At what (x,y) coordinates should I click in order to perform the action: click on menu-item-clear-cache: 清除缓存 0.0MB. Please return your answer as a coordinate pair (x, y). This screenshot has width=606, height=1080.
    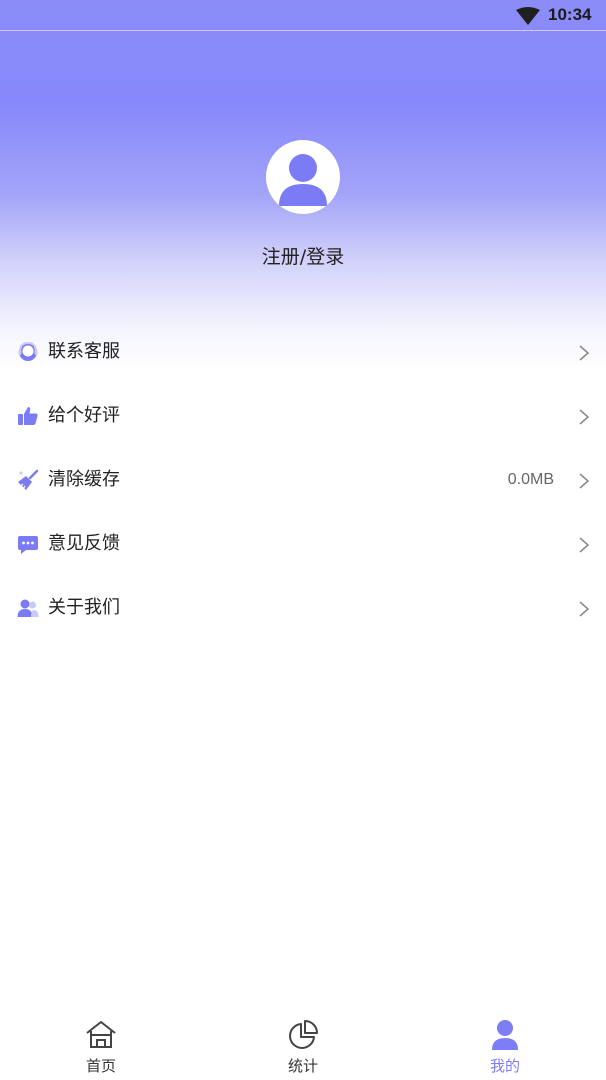
    Looking at the image, I should click on (303, 480).